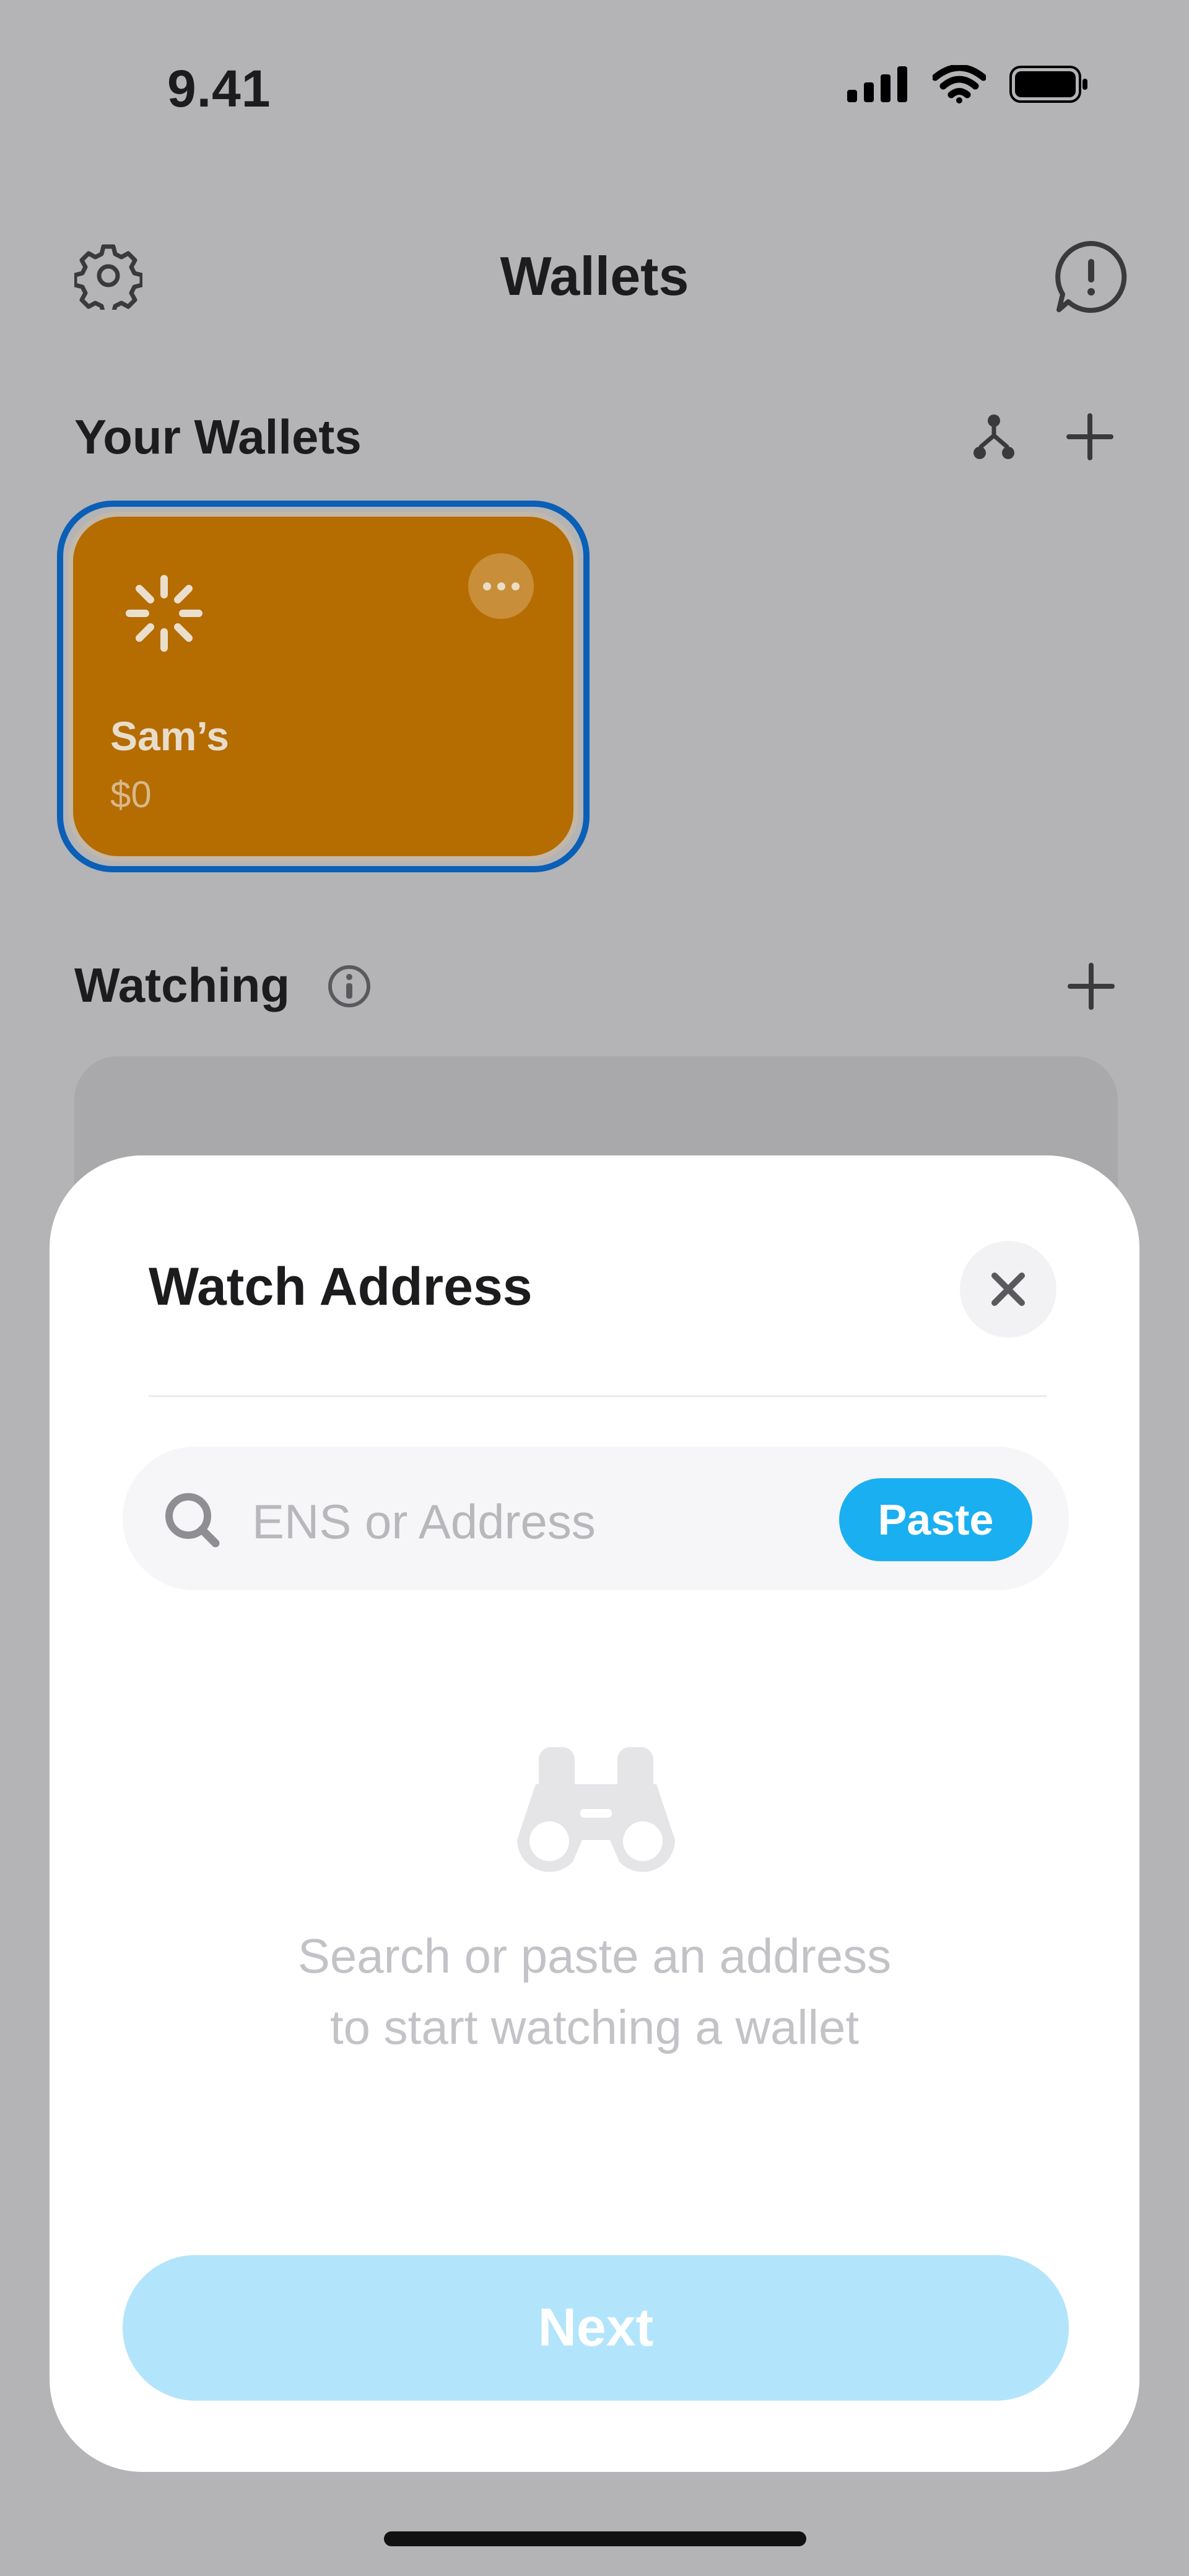 Image resolution: width=1189 pixels, height=2576 pixels. I want to click on search-icon, so click(192, 1520).